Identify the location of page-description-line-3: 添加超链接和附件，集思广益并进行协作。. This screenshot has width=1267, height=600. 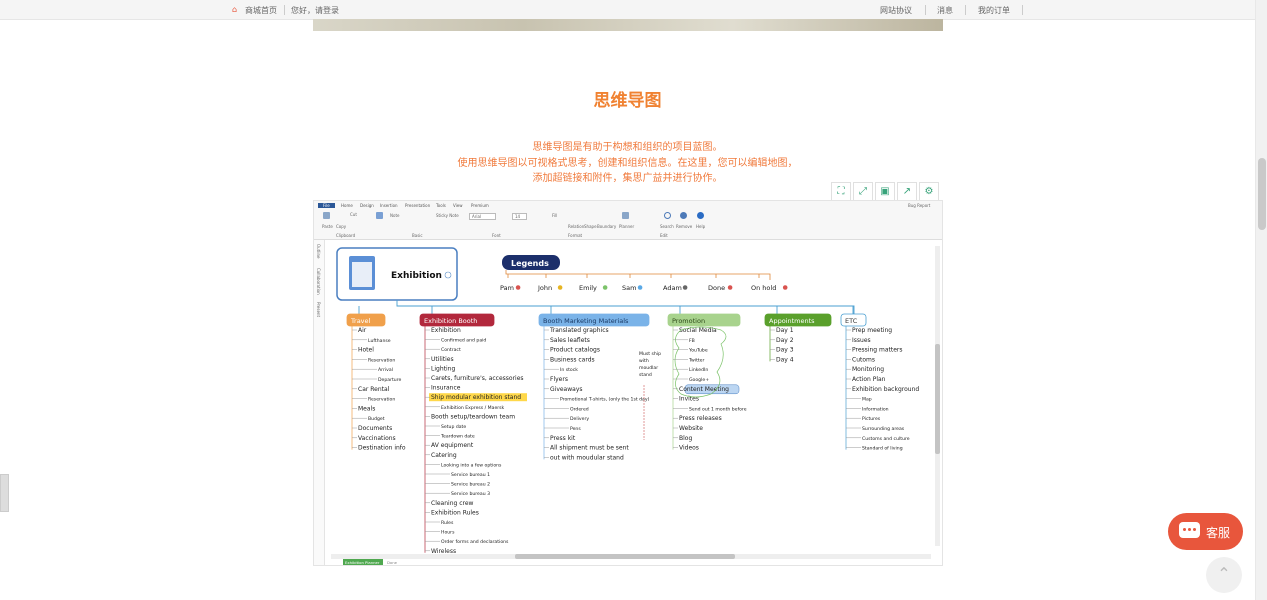
(627, 178).